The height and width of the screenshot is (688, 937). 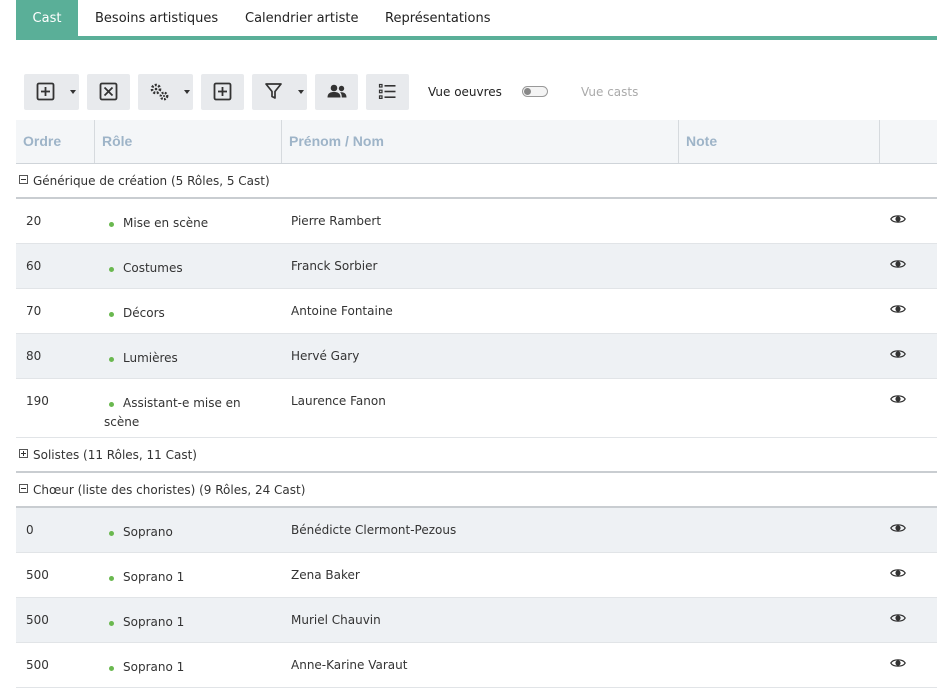 I want to click on cell-ordre: 20, so click(x=34, y=221).